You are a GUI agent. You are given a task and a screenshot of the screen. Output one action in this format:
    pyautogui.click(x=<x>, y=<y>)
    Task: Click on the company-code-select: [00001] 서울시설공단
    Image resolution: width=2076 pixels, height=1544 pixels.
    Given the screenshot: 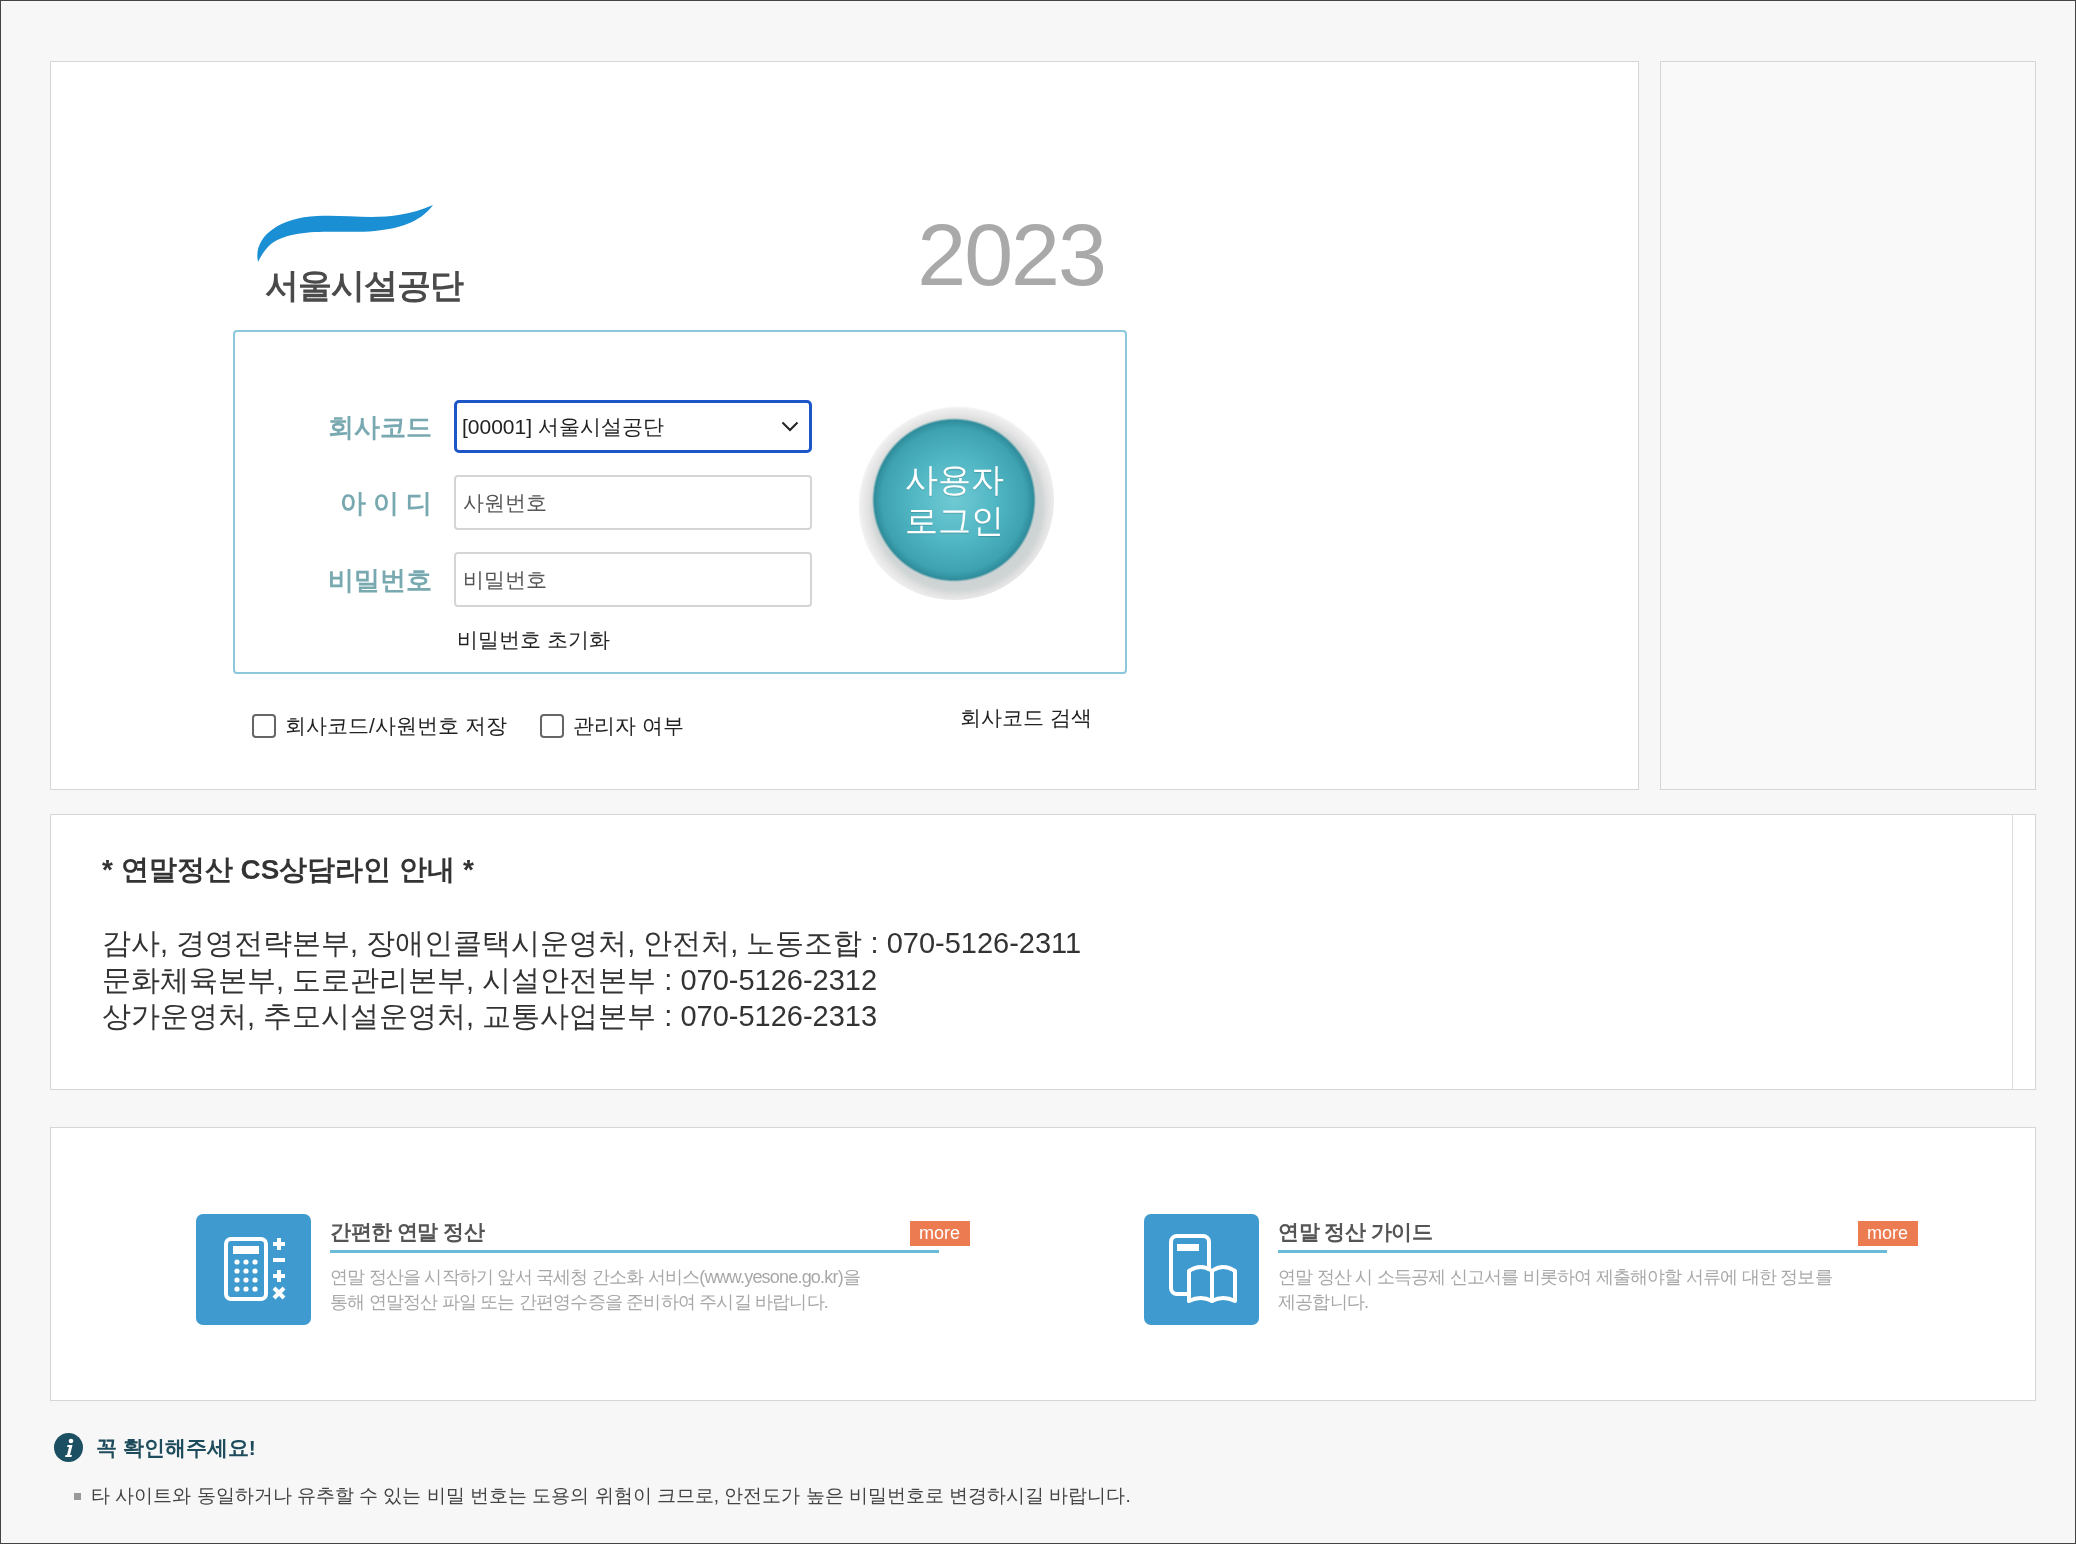 What is the action you would take?
    pyautogui.click(x=633, y=426)
    